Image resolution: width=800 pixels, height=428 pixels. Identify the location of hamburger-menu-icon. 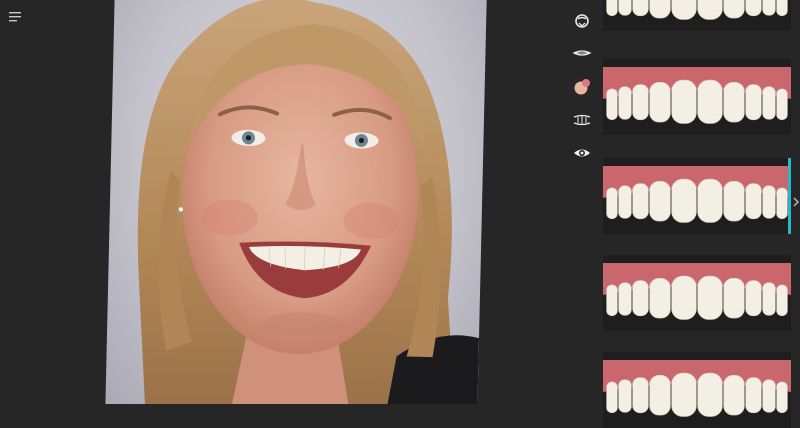
(15, 17).